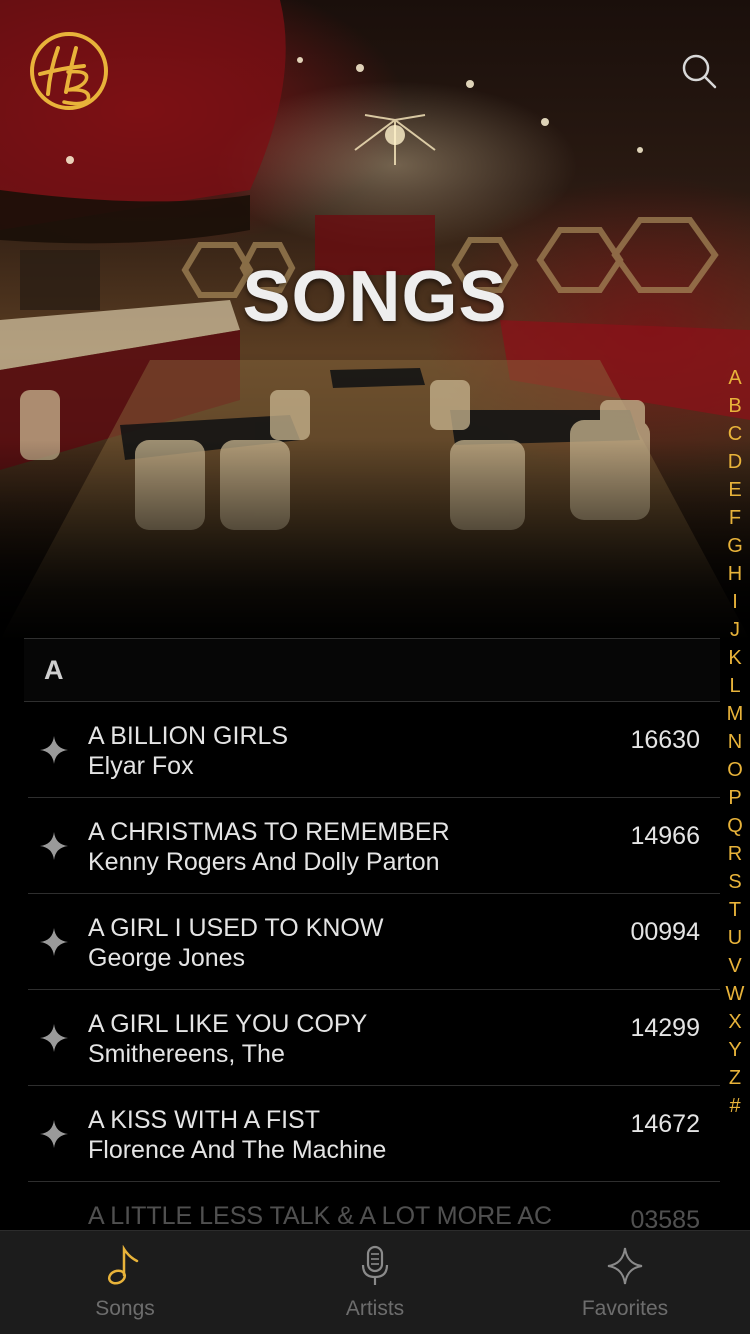  I want to click on alphabet-index-letter: N, so click(735, 742).